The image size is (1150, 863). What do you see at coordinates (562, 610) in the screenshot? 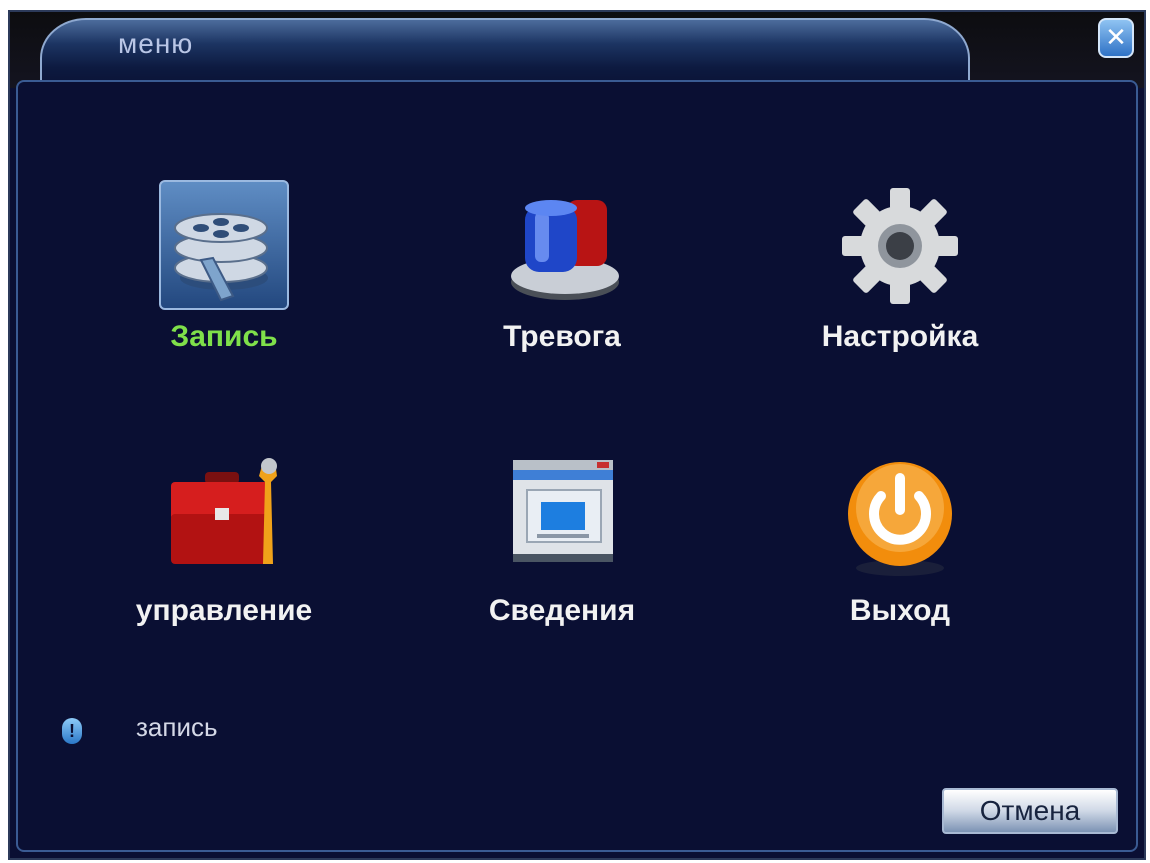
I see `menu-item-label: Сведения` at bounding box center [562, 610].